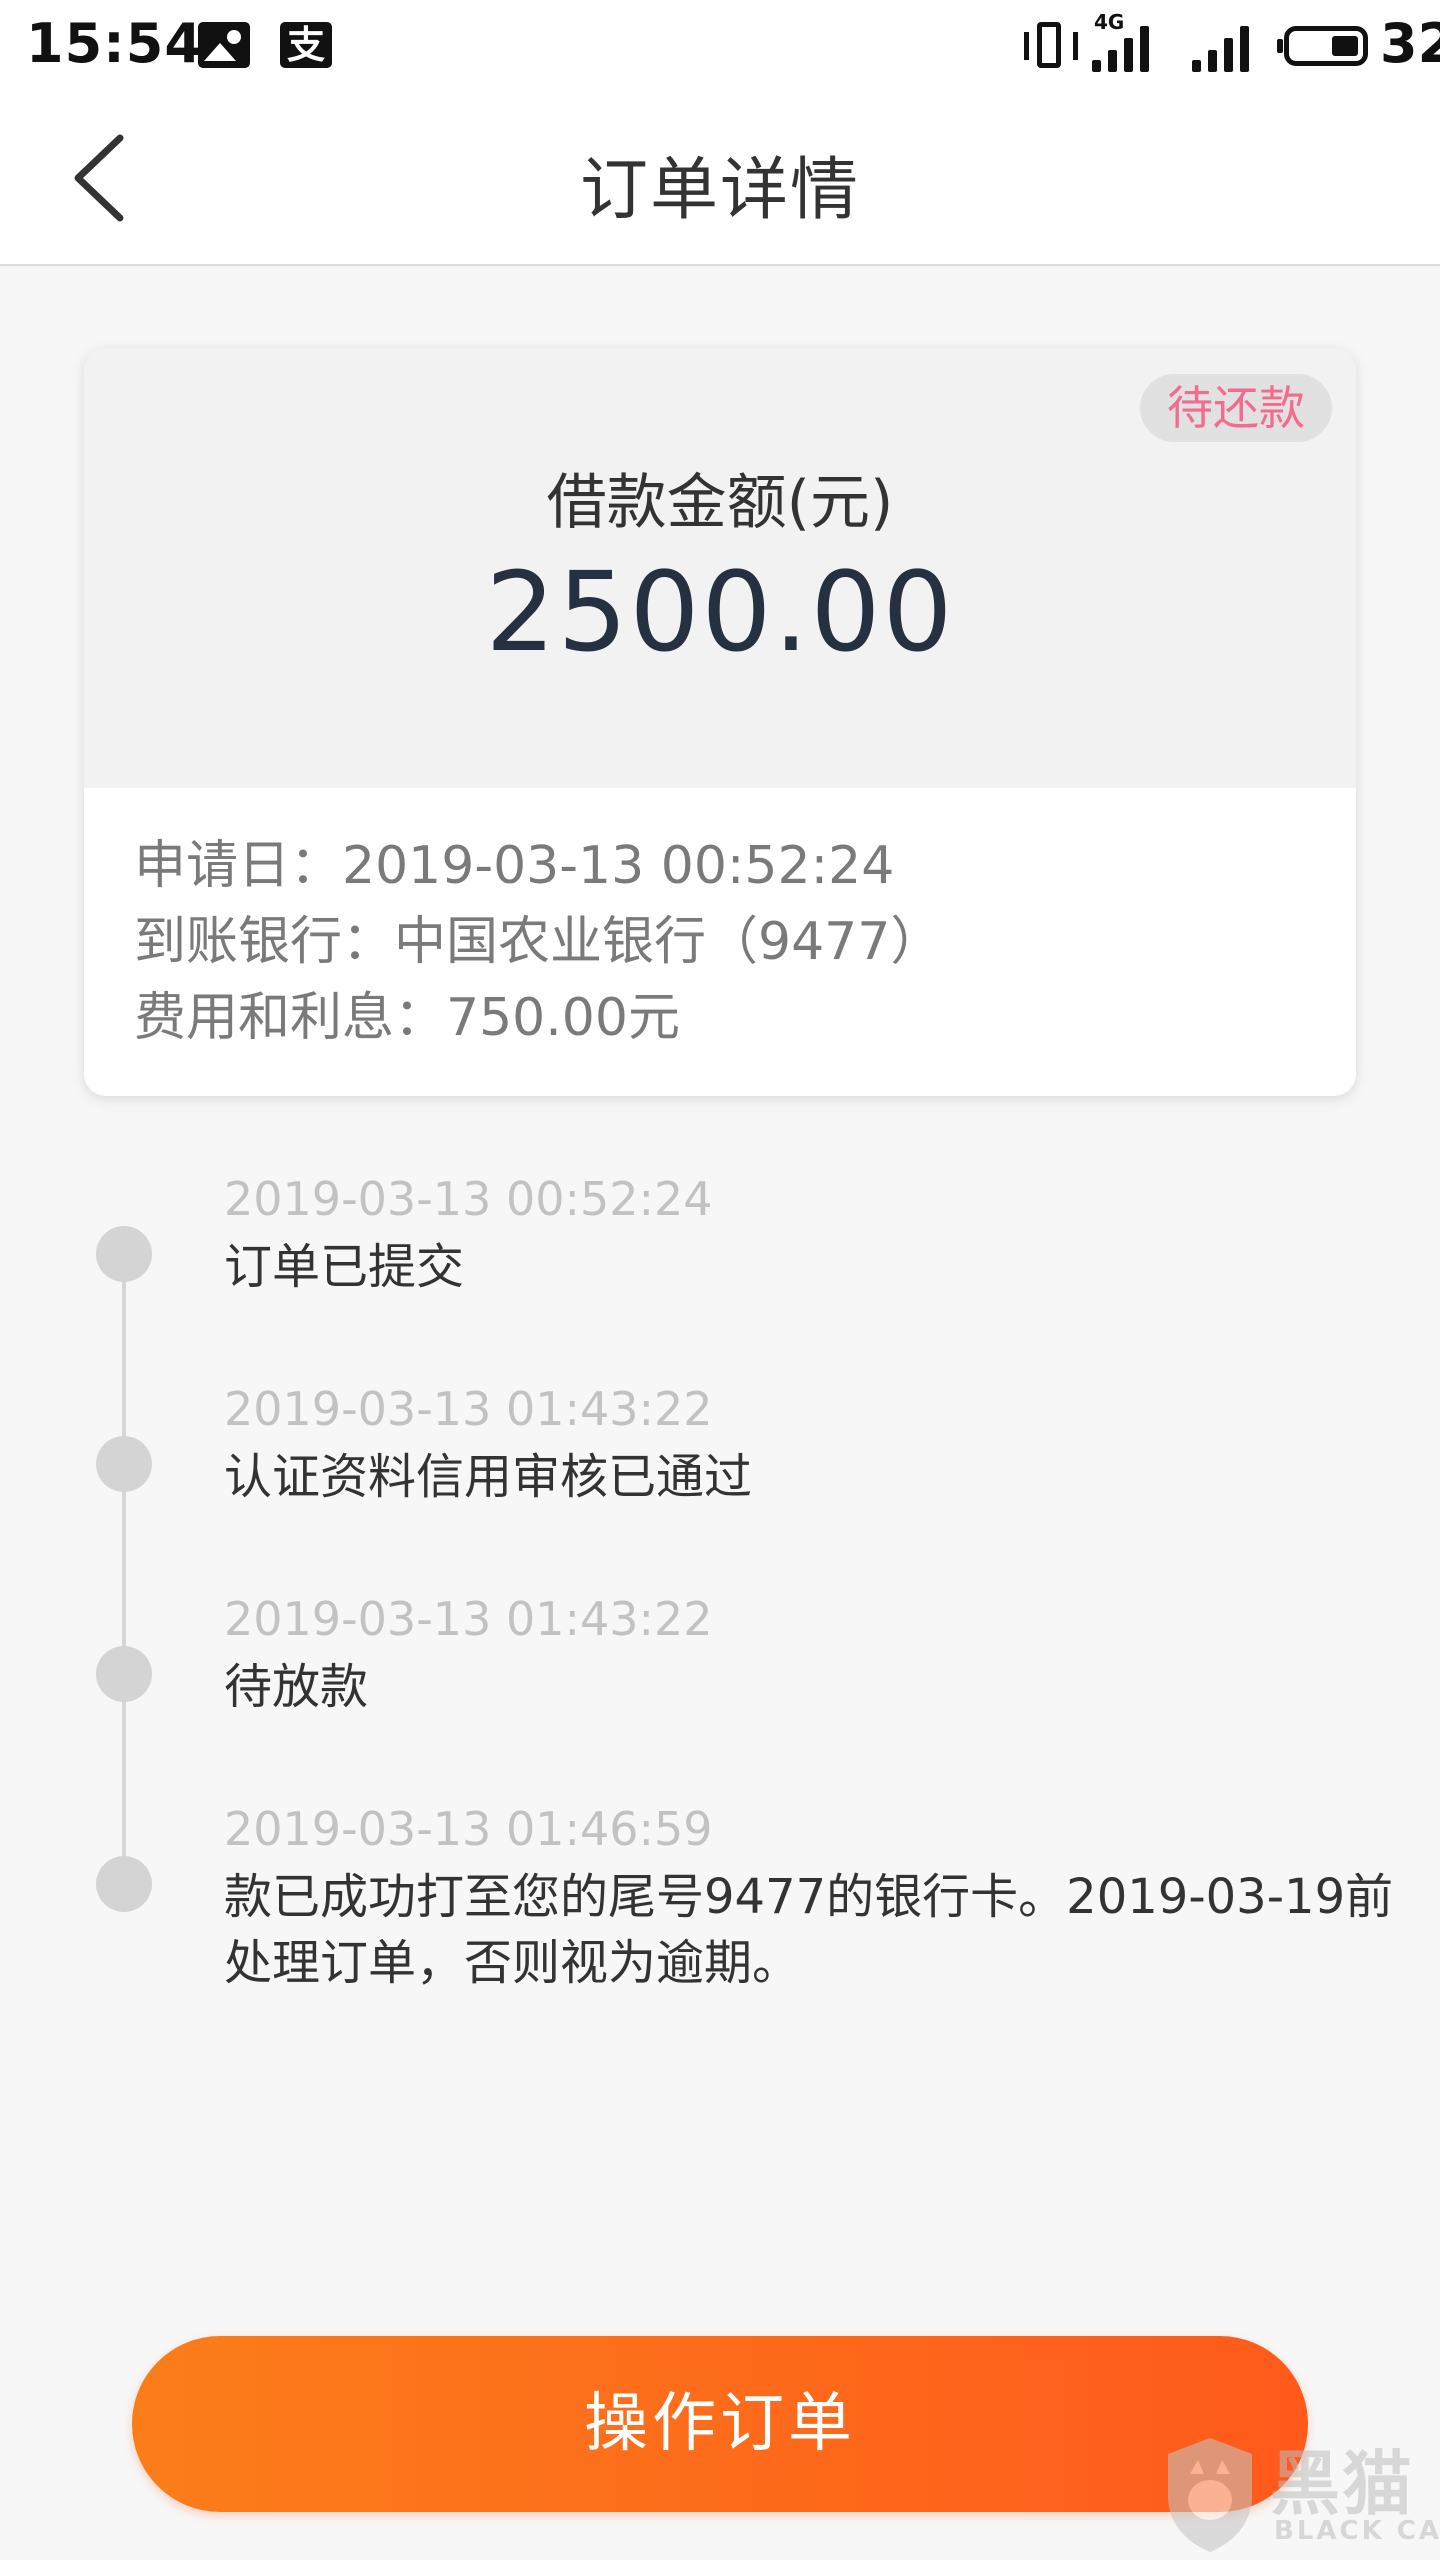 This screenshot has height=2560, width=1440. I want to click on battery-percent: 32, so click(1410, 43).